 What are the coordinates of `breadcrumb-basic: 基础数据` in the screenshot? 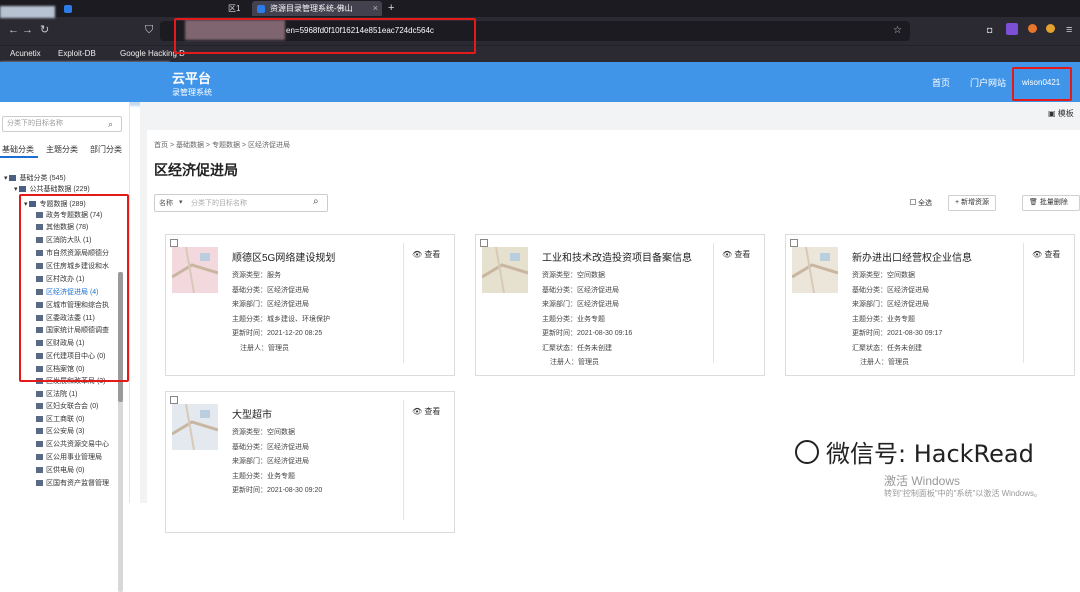 It's located at (190, 145).